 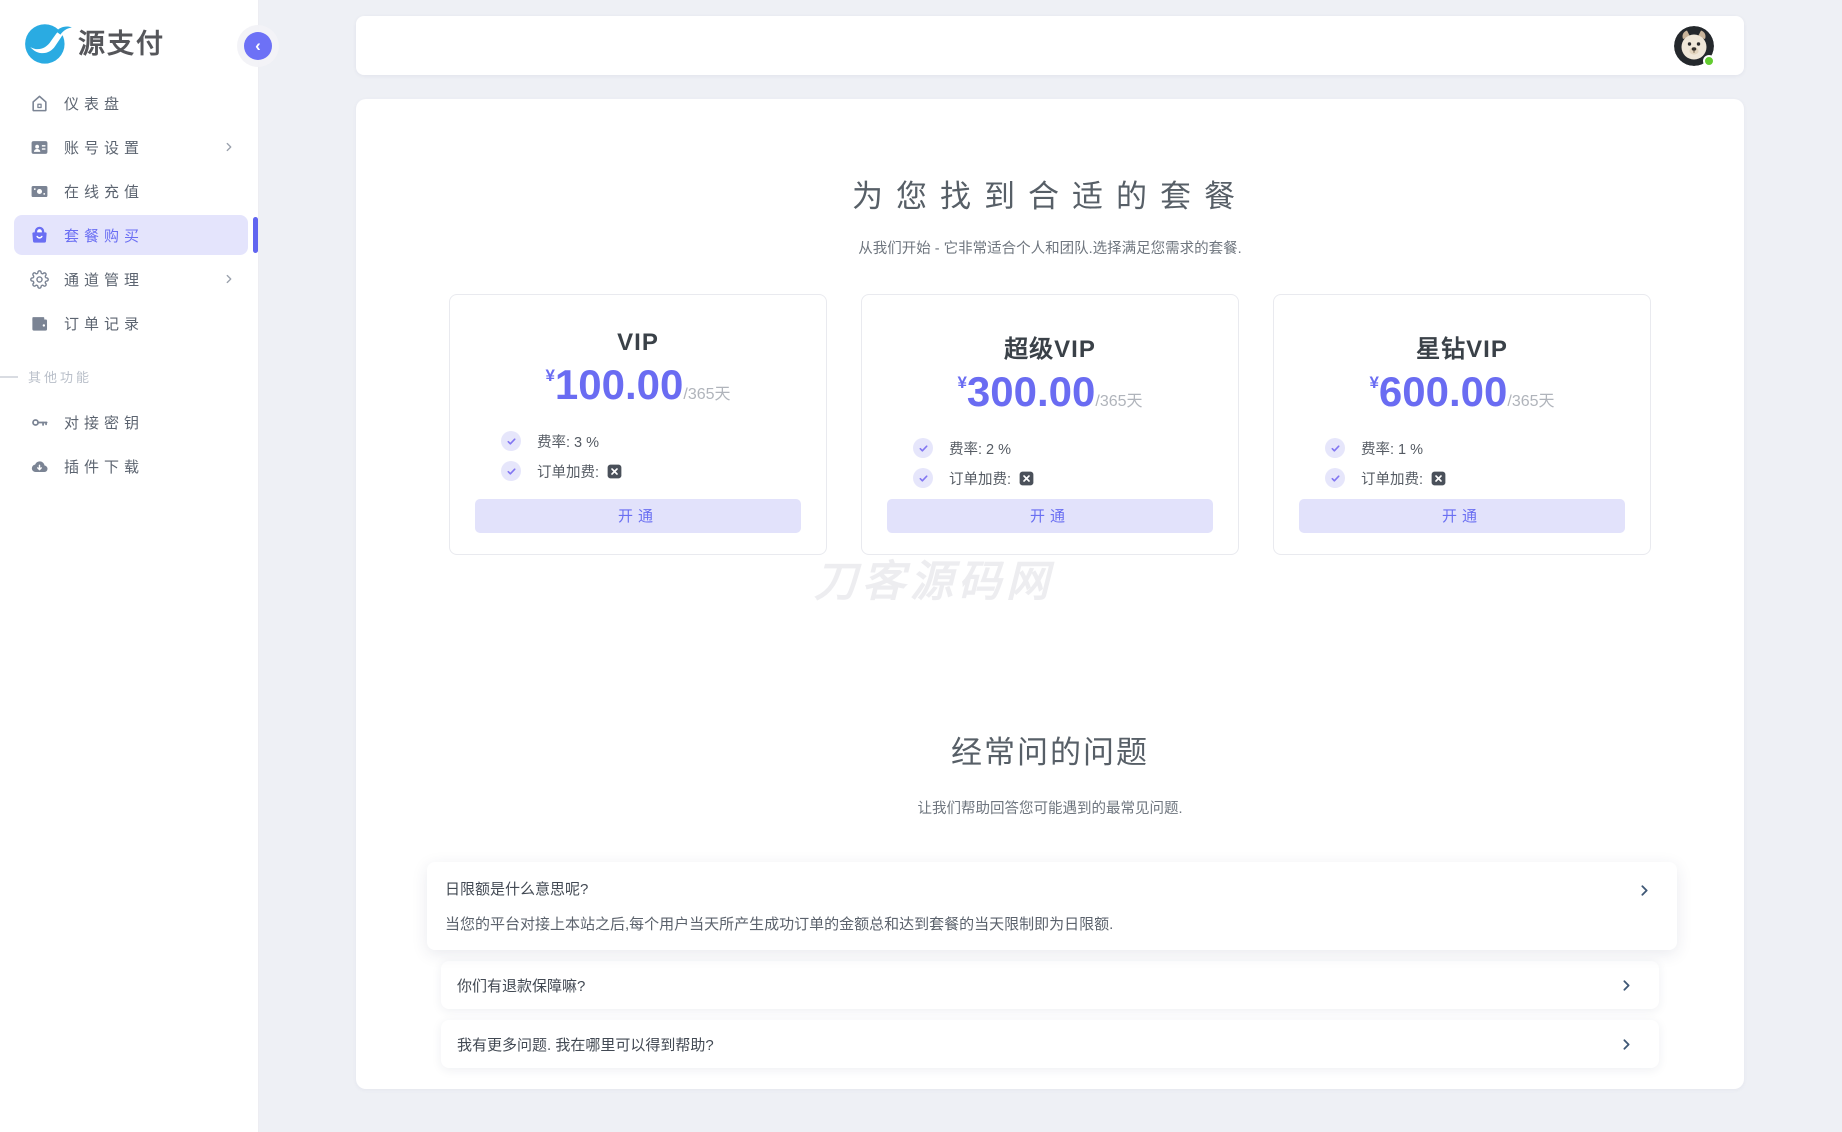 I want to click on plan-name: 超级VIP, so click(x=1050, y=349).